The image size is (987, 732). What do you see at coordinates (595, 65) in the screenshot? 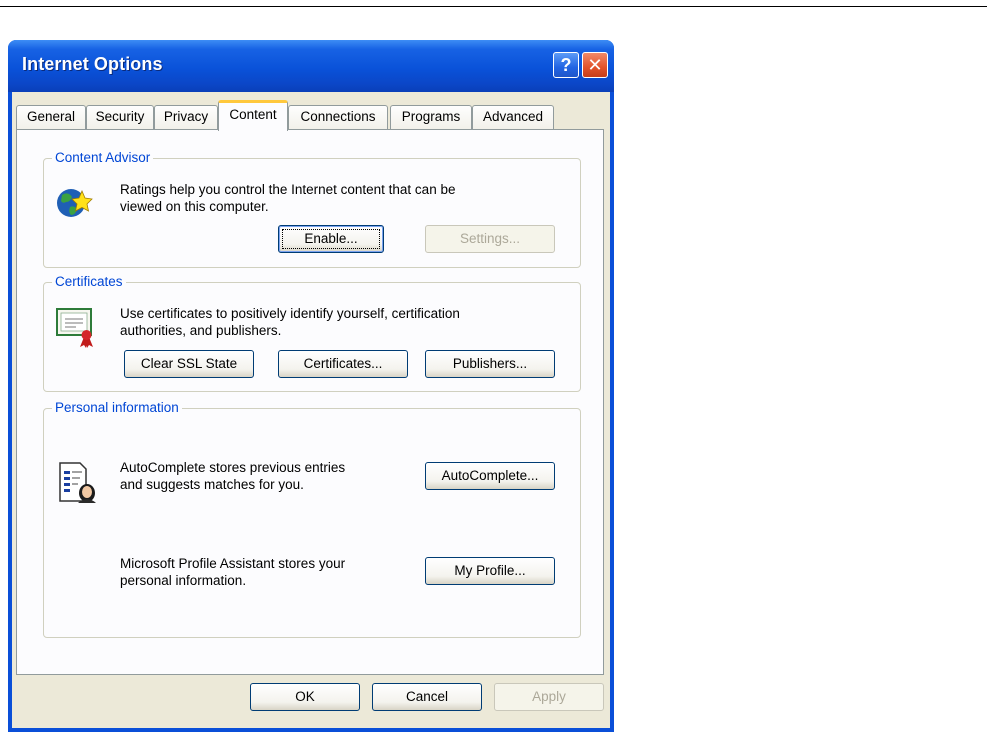
I see `close-button: ✕` at bounding box center [595, 65].